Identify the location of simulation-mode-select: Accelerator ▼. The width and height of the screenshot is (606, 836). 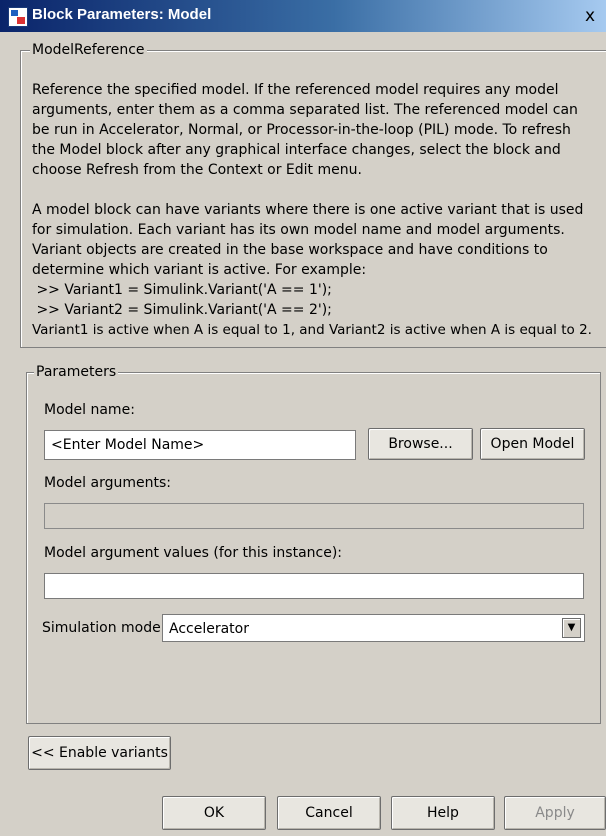
(373, 628).